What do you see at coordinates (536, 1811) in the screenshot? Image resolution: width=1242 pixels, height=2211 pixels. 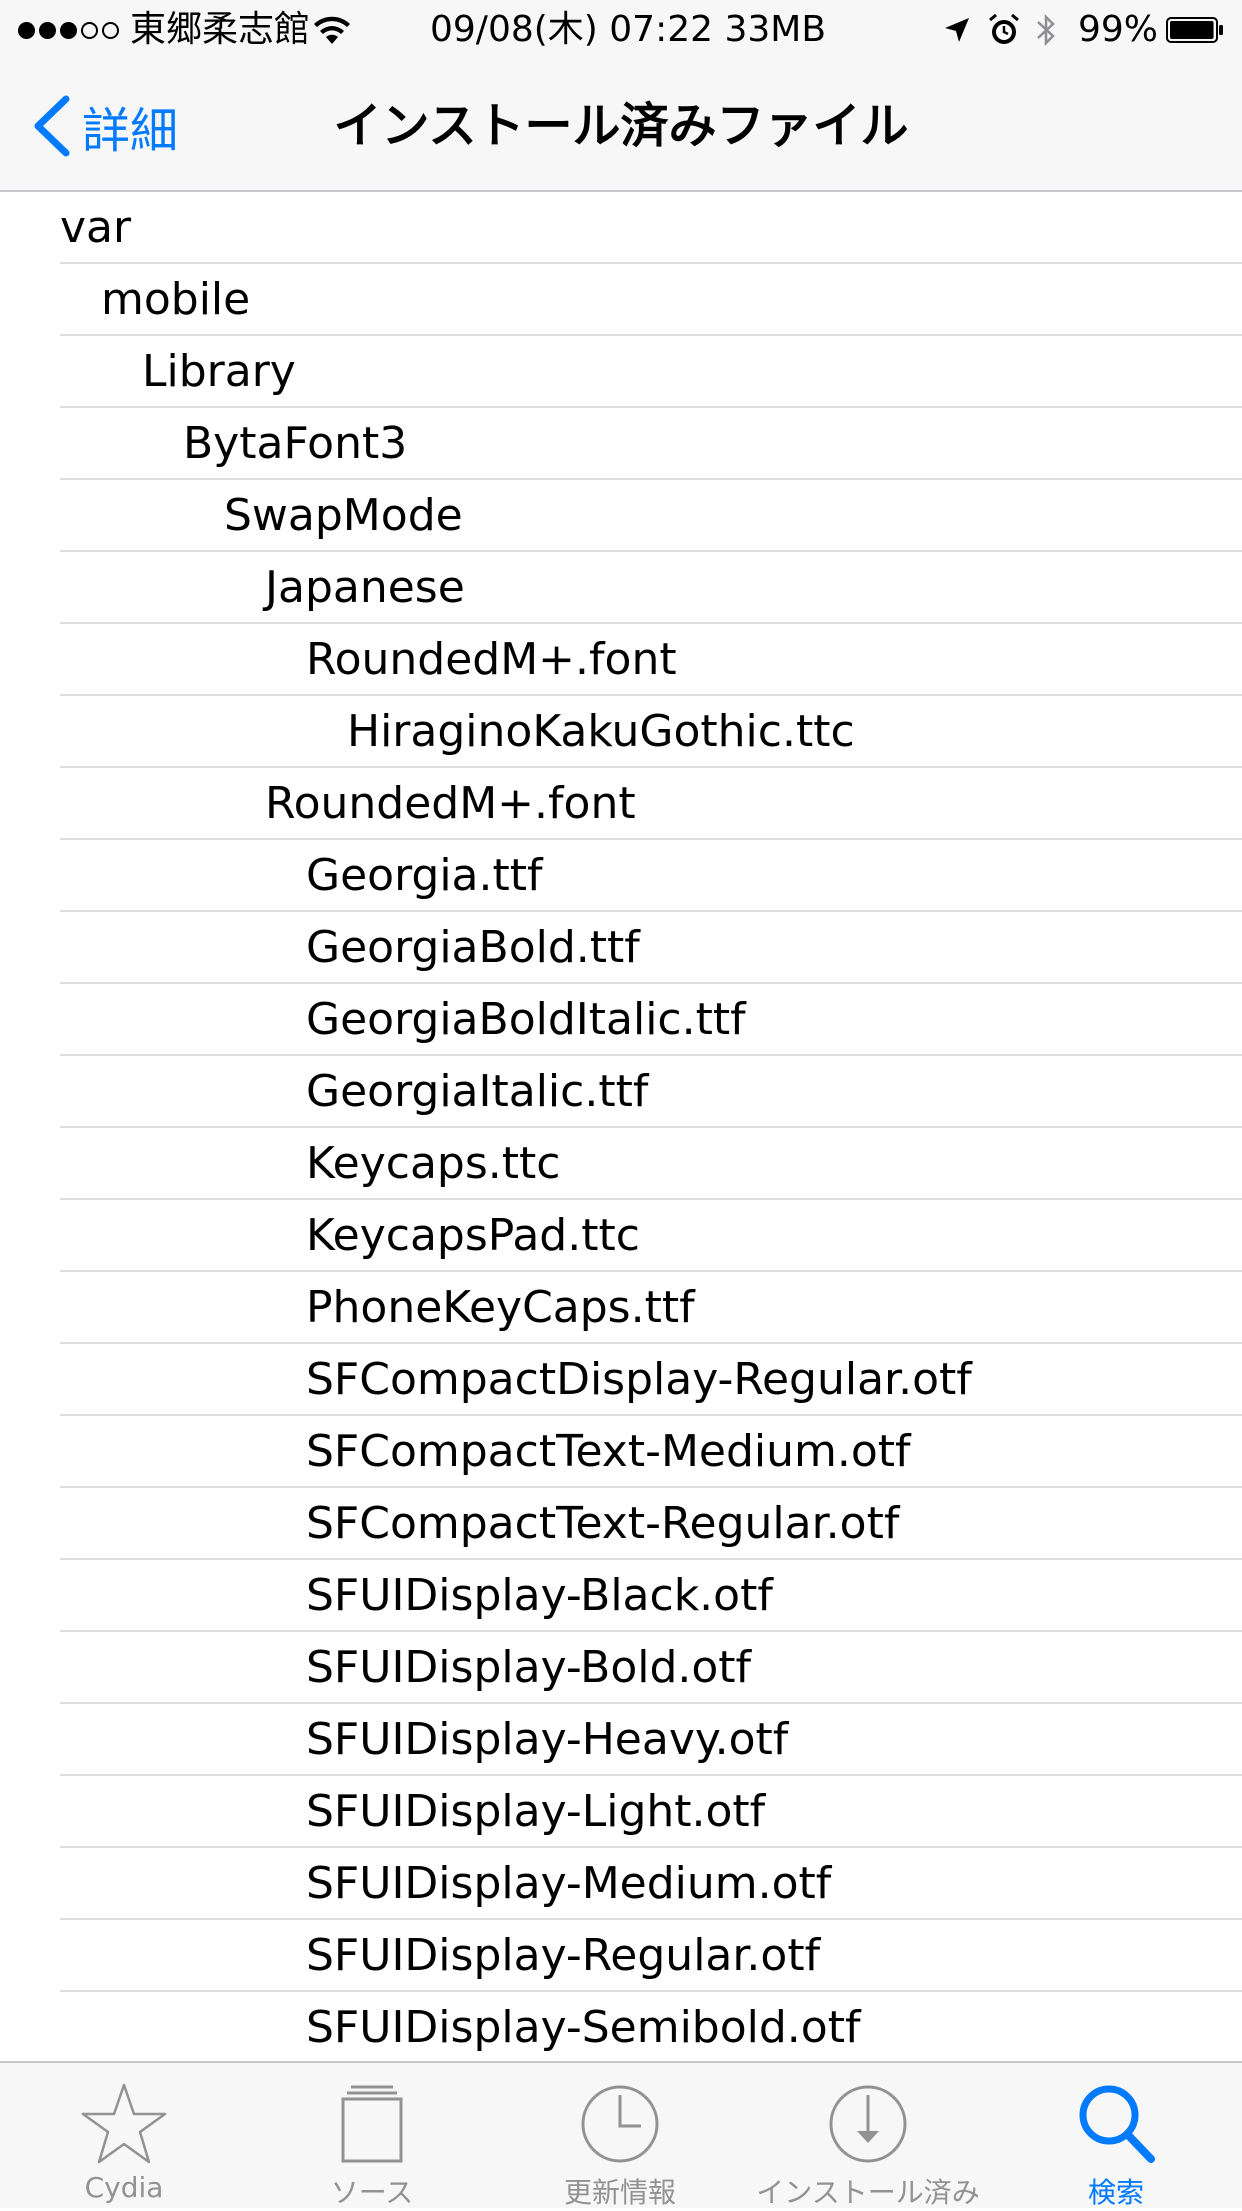 I see `file-name: SFUIDisplay-Light.otf` at bounding box center [536, 1811].